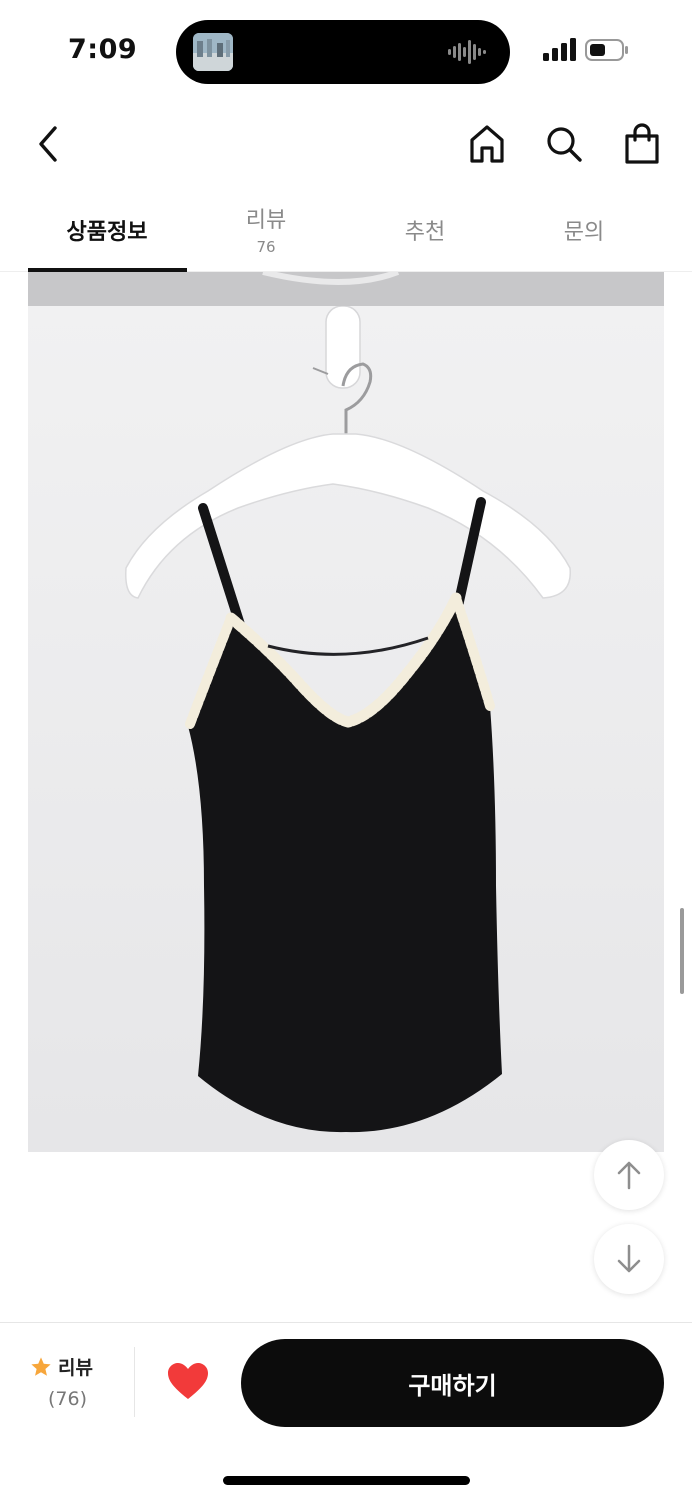  What do you see at coordinates (213, 52) in the screenshot?
I see `island-thumbnail` at bounding box center [213, 52].